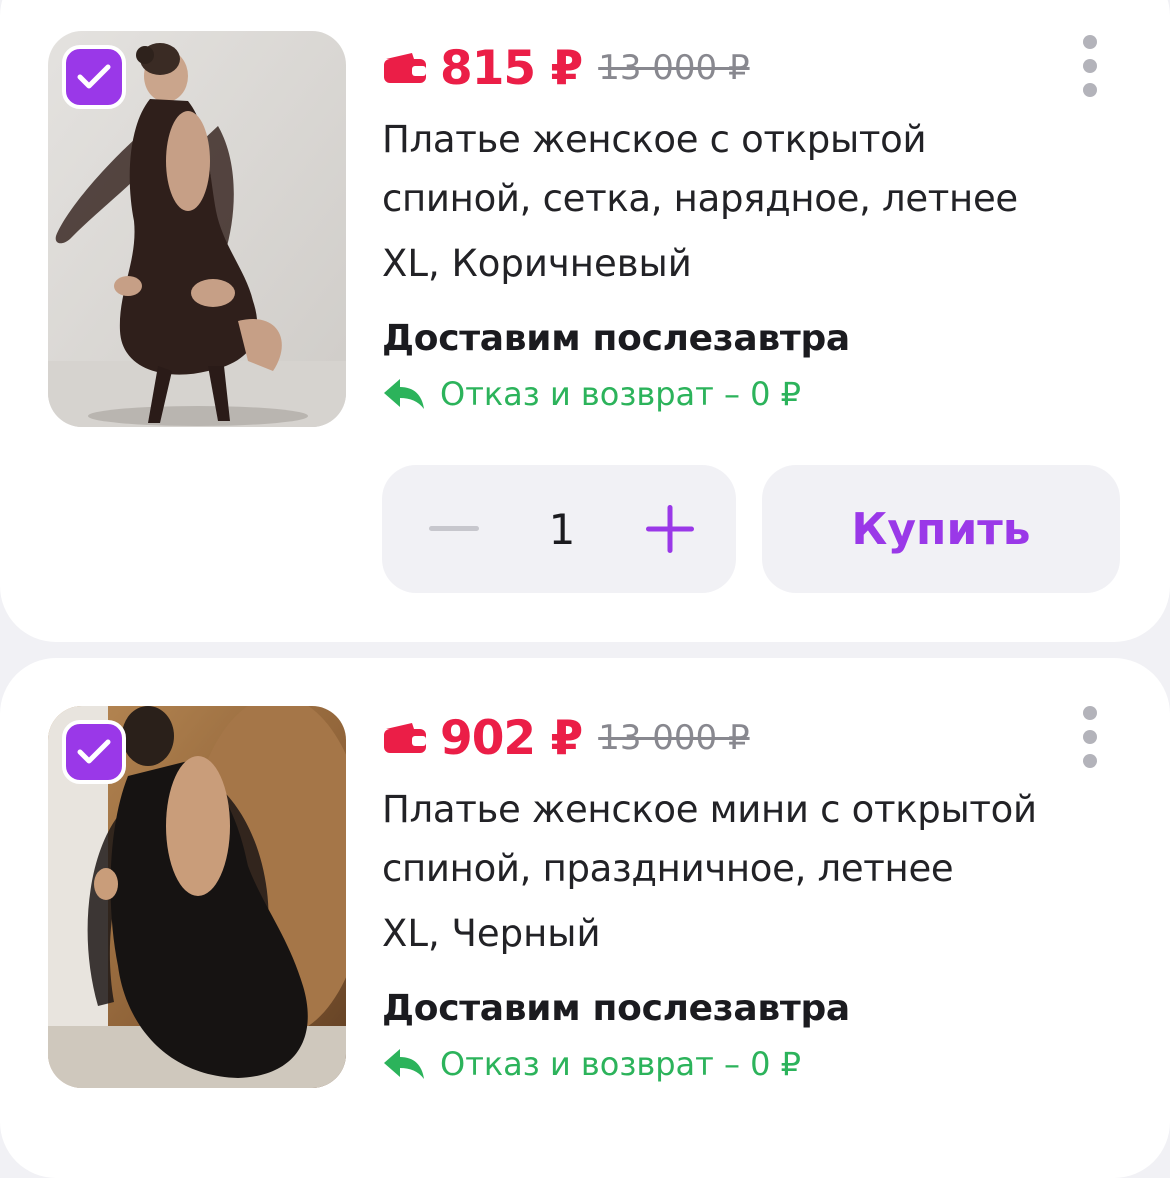 This screenshot has width=1170, height=1178. I want to click on current-price: 815 ₽, so click(511, 68).